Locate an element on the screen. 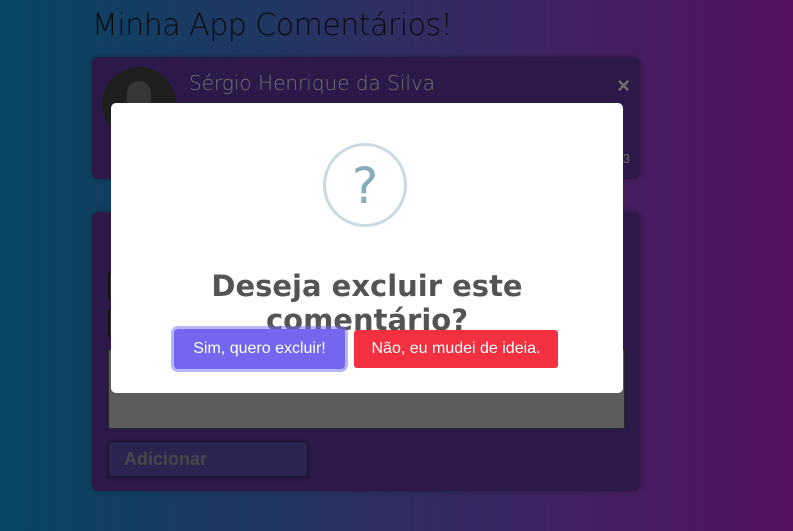 Image resolution: width=793 pixels, height=531 pixels. confirm-delete-button: Sim, quero excluir! is located at coordinates (259, 349).